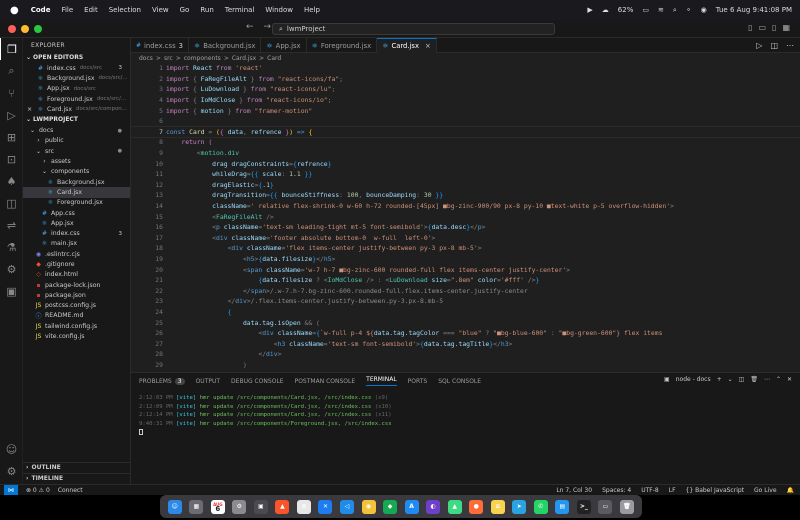 The width and height of the screenshot is (800, 520). What do you see at coordinates (465, 132) in the screenshot?
I see `code-line: 7 const Card = ({ data, refrence }) => {` at bounding box center [465, 132].